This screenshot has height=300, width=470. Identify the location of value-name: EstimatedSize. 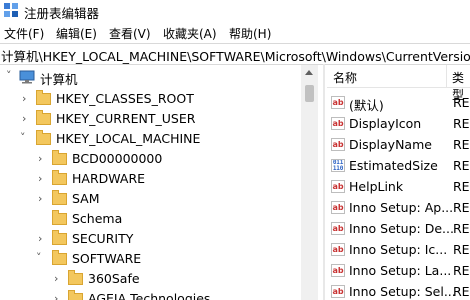
(393, 165).